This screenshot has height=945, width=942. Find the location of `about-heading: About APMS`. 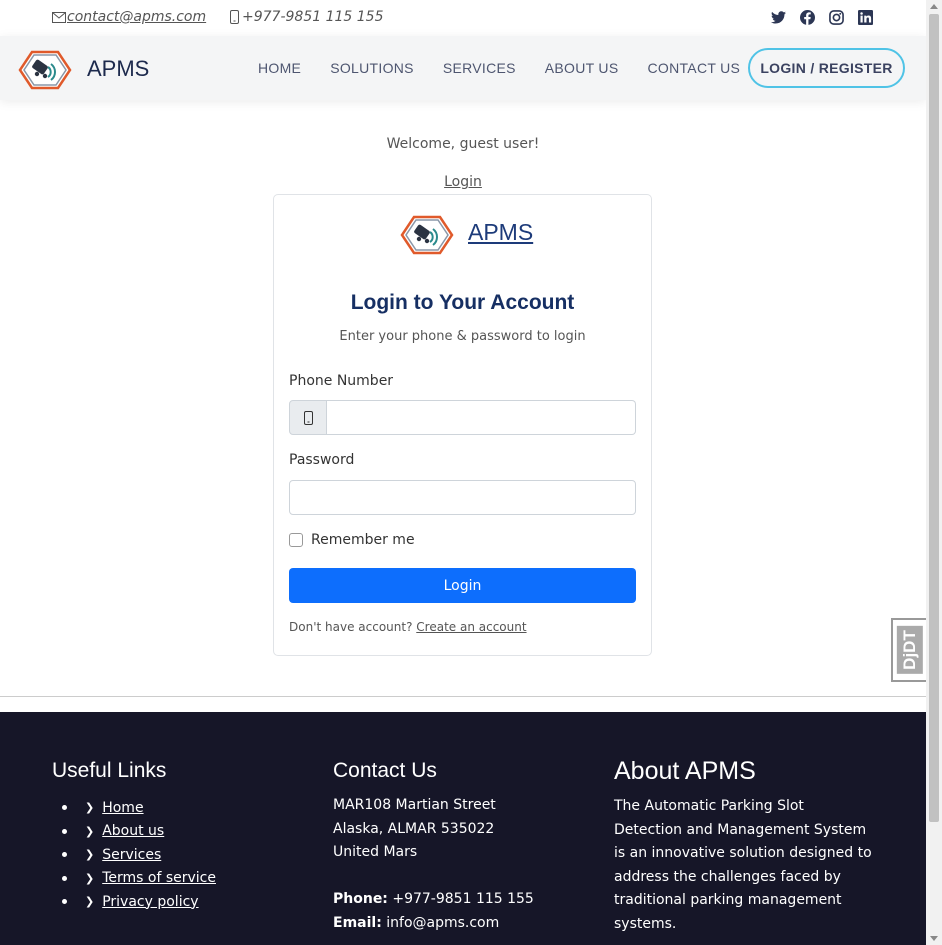

about-heading: About APMS is located at coordinates (685, 771).